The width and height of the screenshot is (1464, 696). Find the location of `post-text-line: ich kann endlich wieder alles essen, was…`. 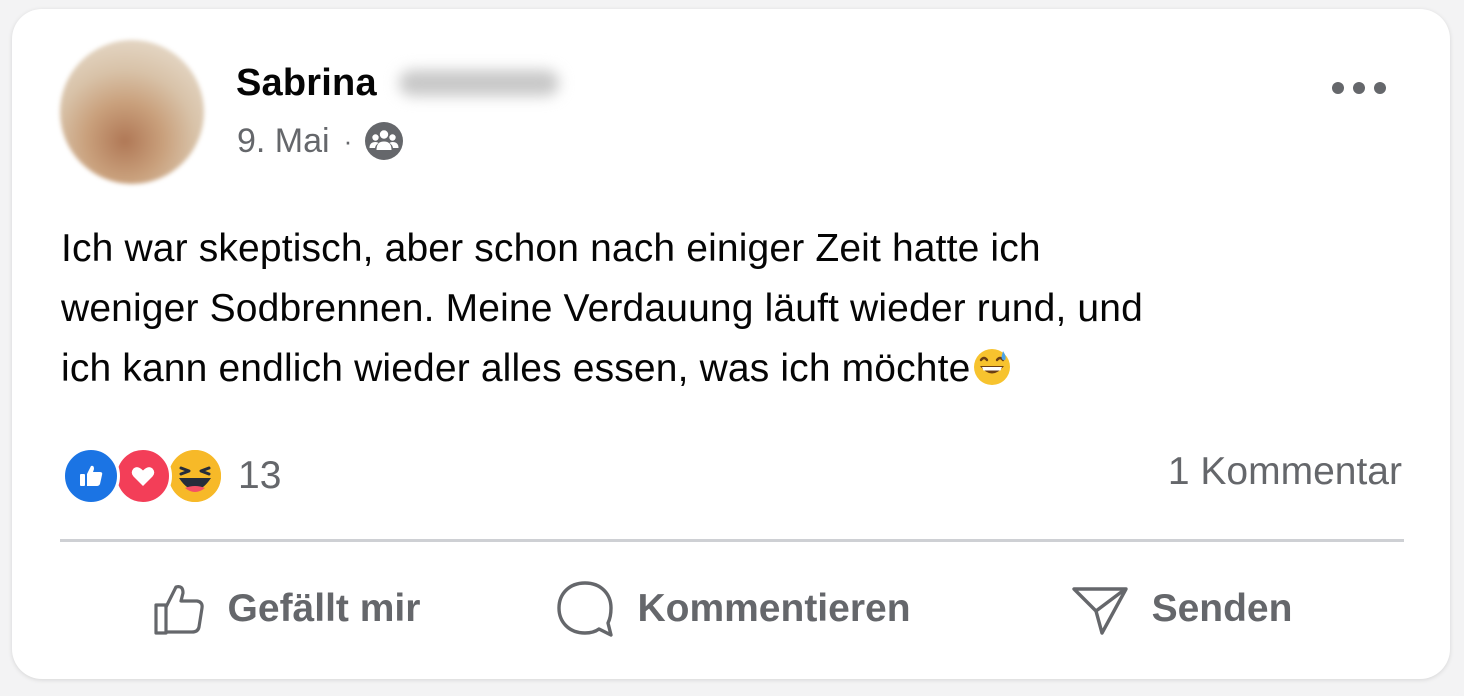

post-text-line: ich kann endlich wieder alles essen, was… is located at coordinates (726, 369).